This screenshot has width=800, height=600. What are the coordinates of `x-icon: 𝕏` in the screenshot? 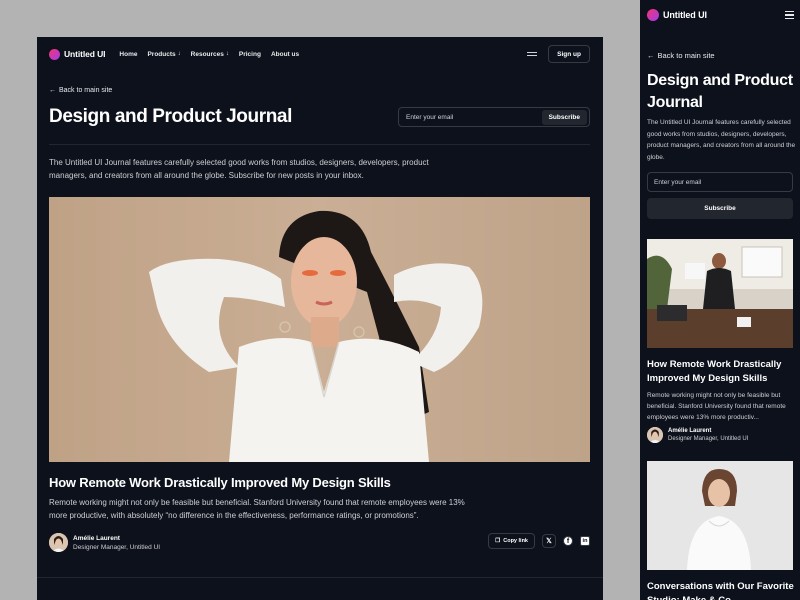 It's located at (549, 541).